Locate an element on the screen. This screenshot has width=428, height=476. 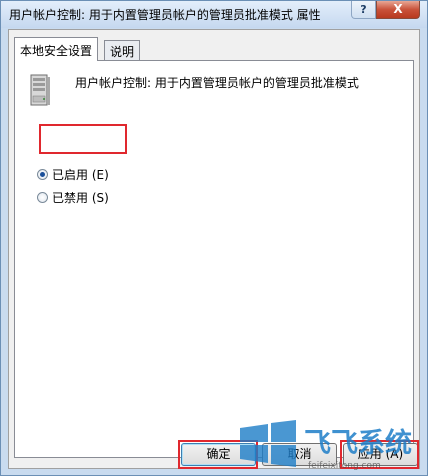
enabled-highlight-box is located at coordinates (83, 139).